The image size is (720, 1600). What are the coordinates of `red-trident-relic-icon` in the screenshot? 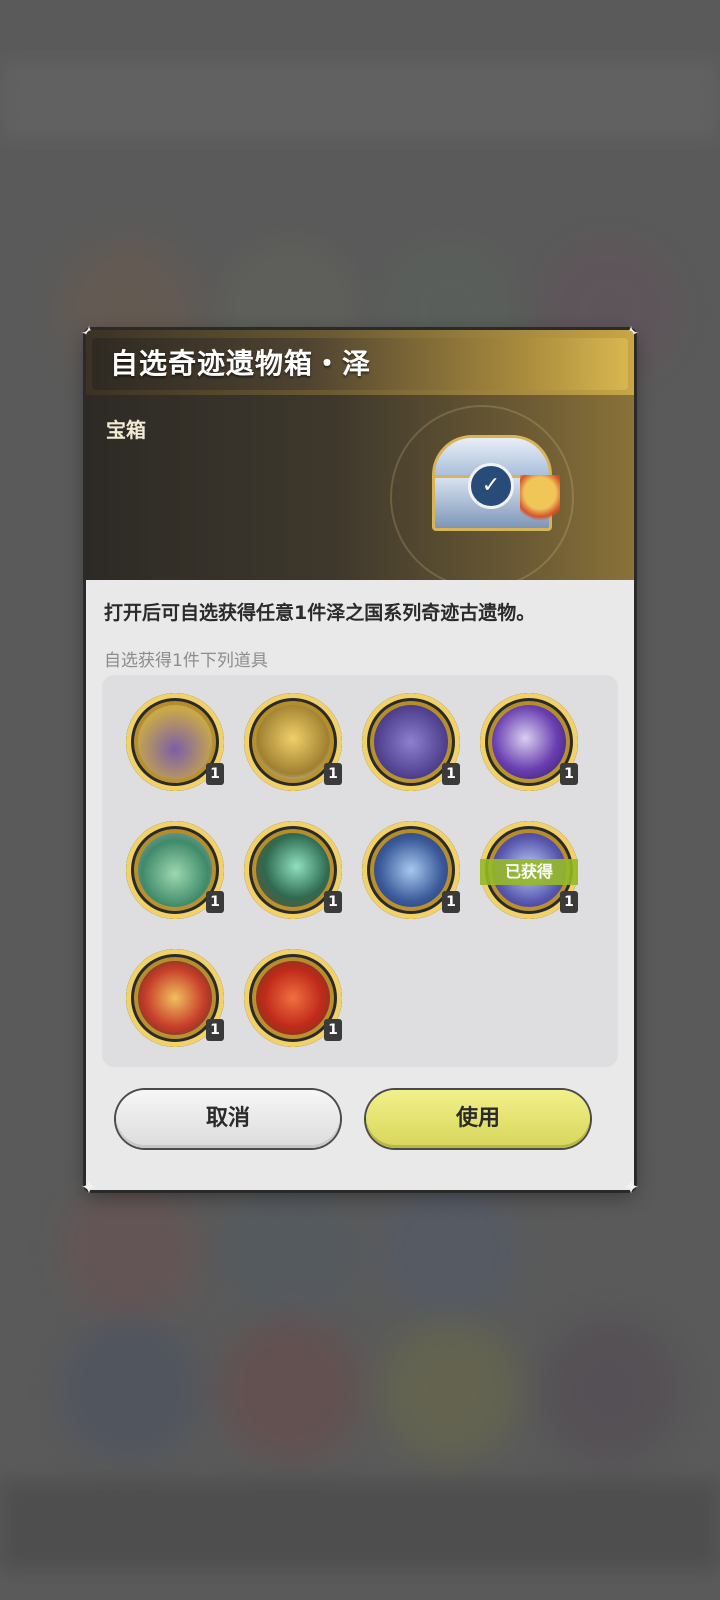 It's located at (175, 998).